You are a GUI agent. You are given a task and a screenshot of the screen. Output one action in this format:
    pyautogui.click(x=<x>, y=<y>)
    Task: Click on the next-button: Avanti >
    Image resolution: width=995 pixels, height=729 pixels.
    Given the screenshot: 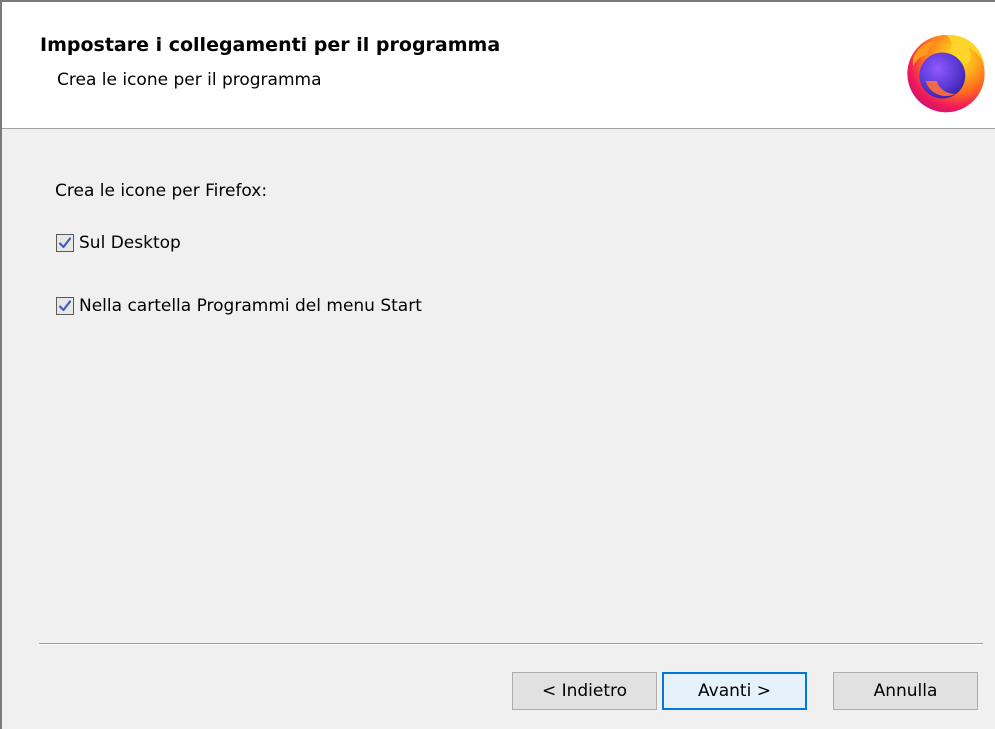 What is the action you would take?
    pyautogui.click(x=734, y=691)
    